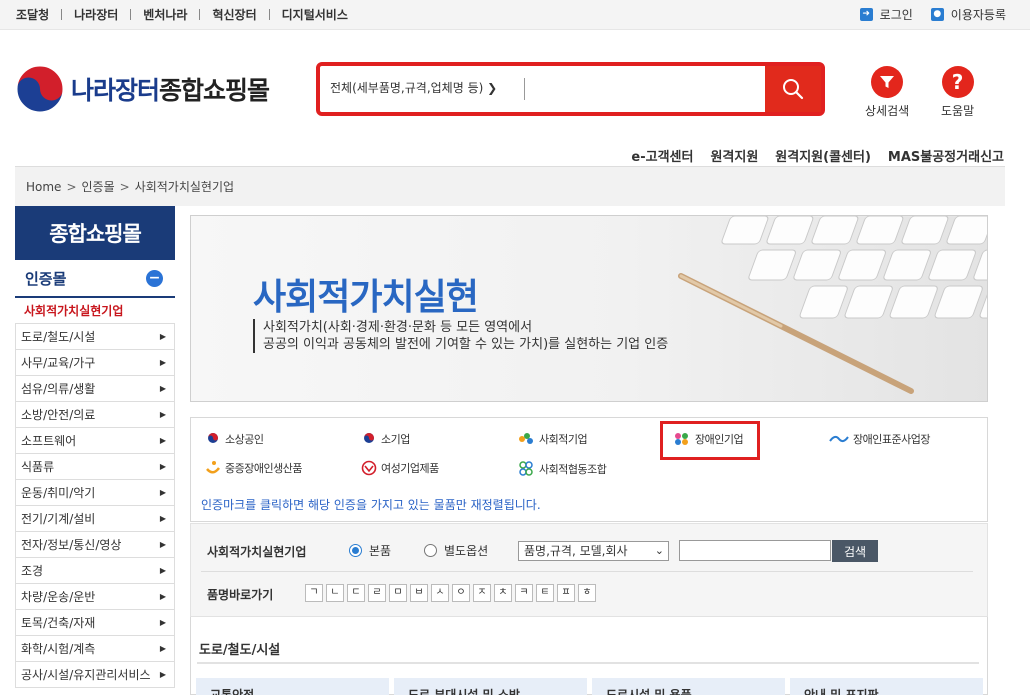 This screenshot has height=695, width=1030. I want to click on help-button: ? 도움말, so click(957, 92).